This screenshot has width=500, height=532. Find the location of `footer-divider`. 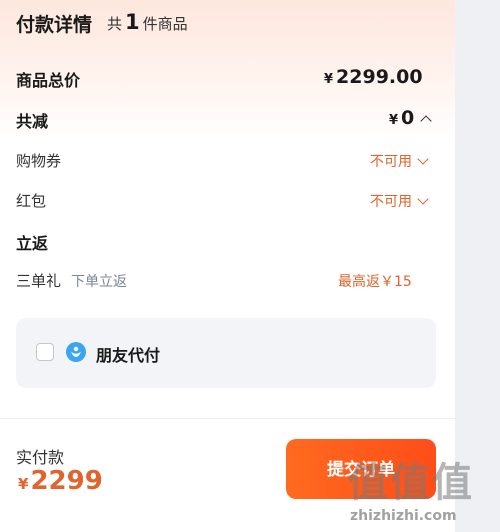

footer-divider is located at coordinates (227, 418).